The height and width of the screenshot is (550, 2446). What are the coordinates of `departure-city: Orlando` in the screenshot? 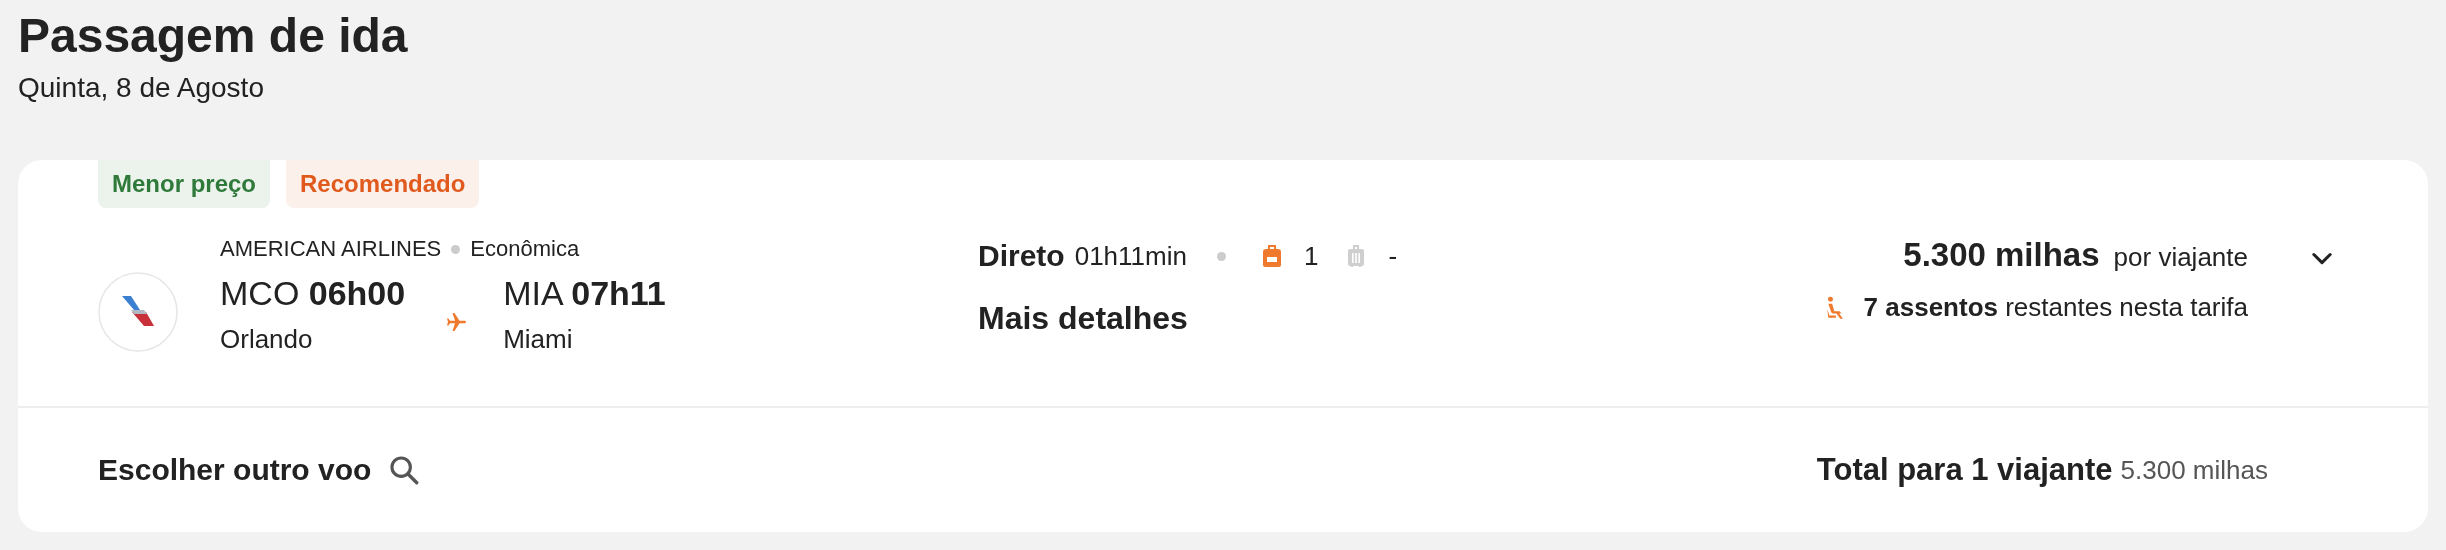 It's located at (267, 339).